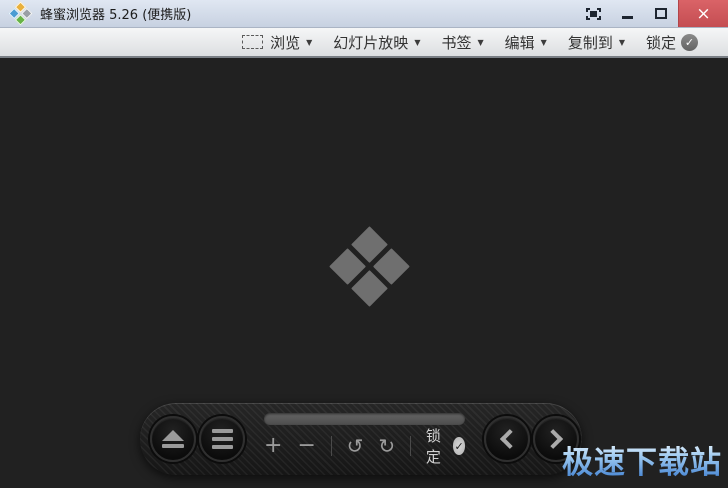 This screenshot has width=728, height=488. Describe the element at coordinates (253, 42) in the screenshot. I see `fit-view-icon` at that location.